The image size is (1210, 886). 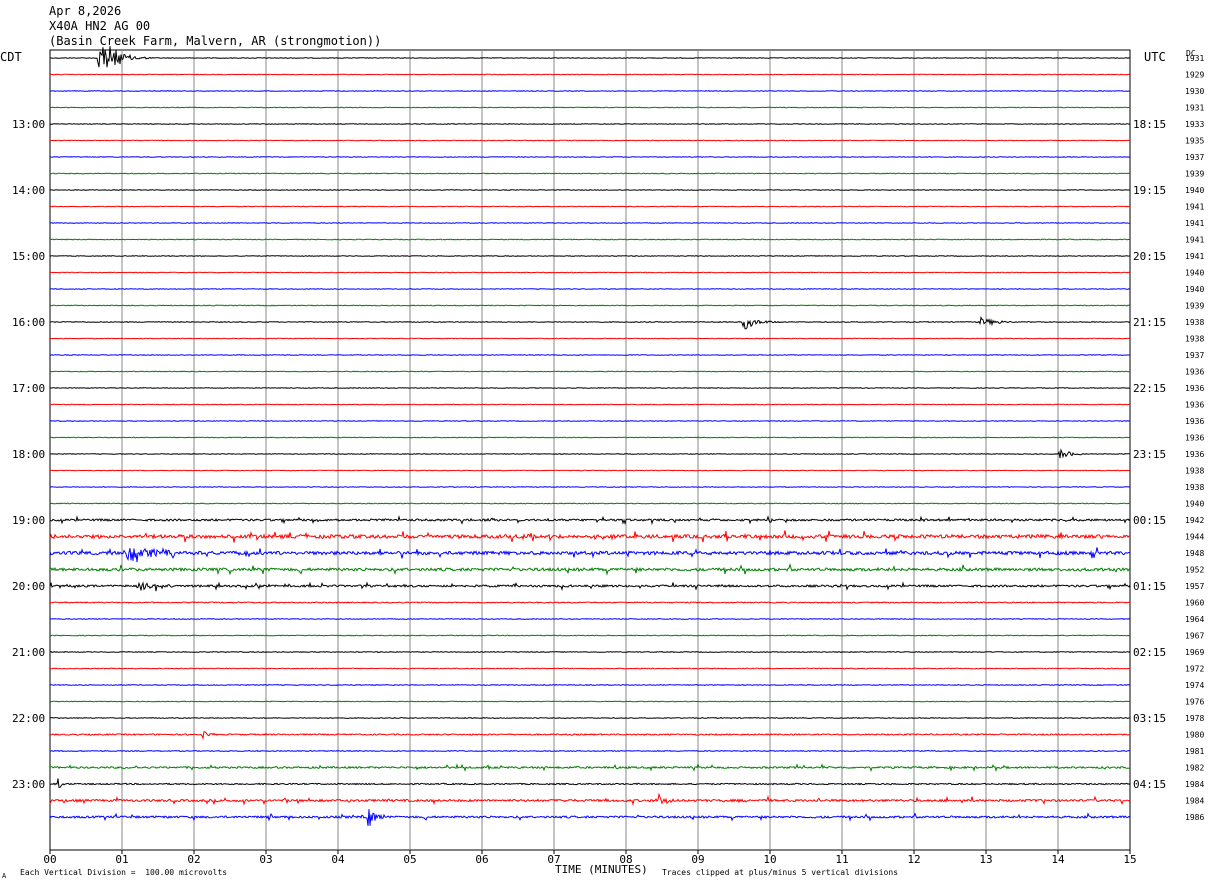 I want to click on dc-offset-7: 1939, so click(x=1194, y=174).